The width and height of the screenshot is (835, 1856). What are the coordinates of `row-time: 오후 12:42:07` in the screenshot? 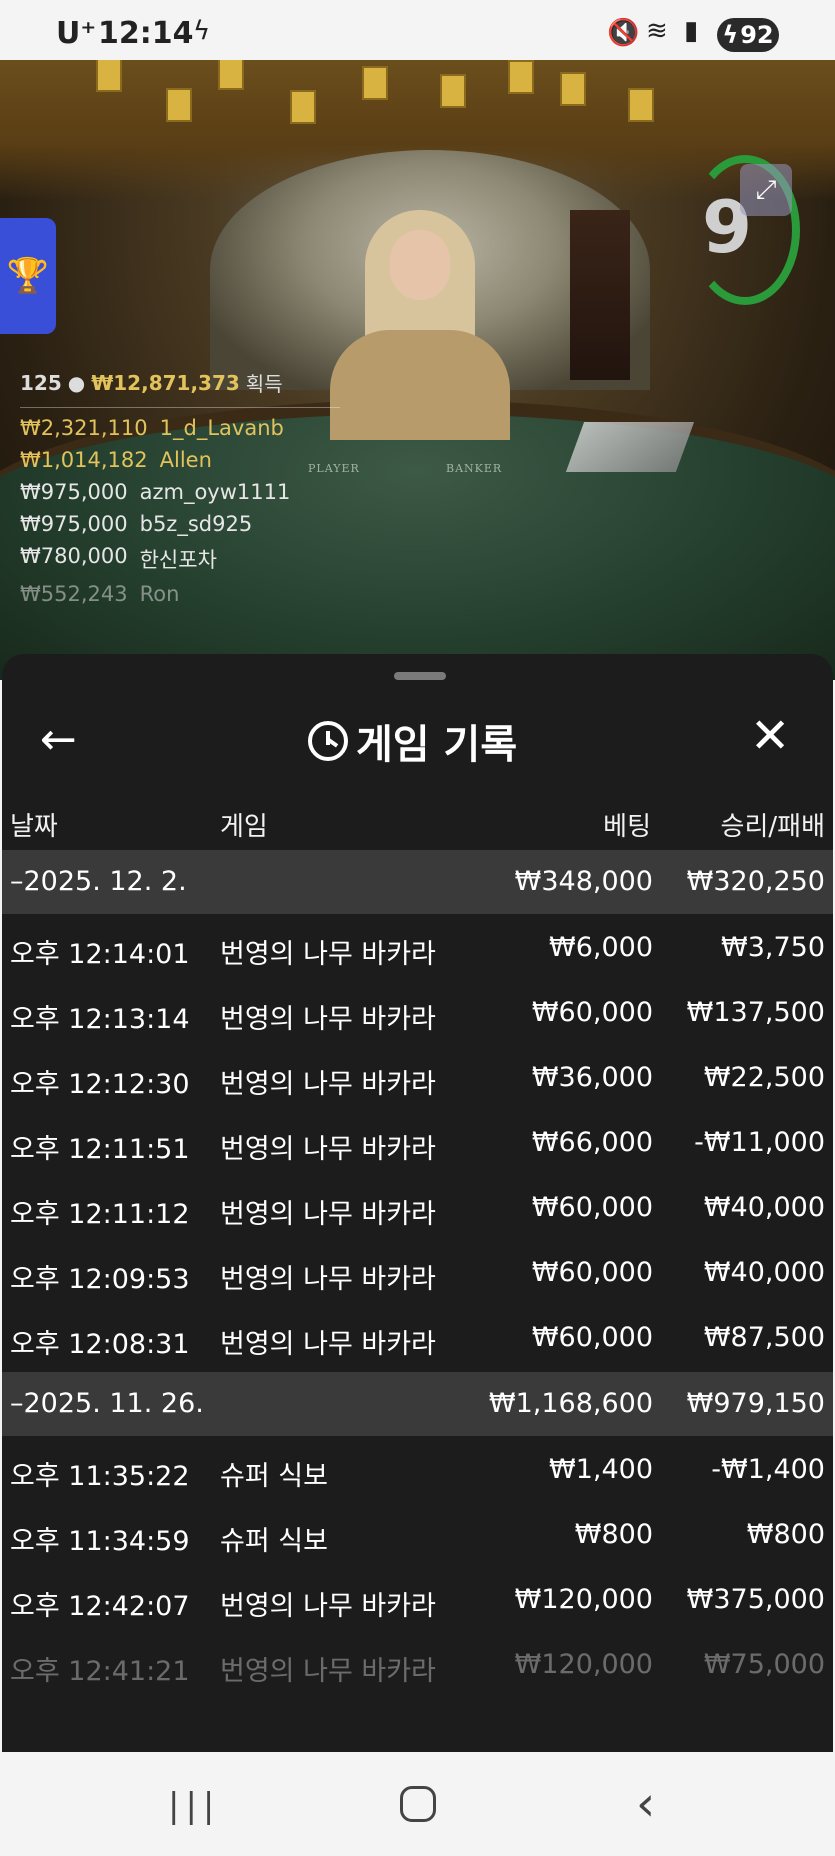 It's located at (100, 1606).